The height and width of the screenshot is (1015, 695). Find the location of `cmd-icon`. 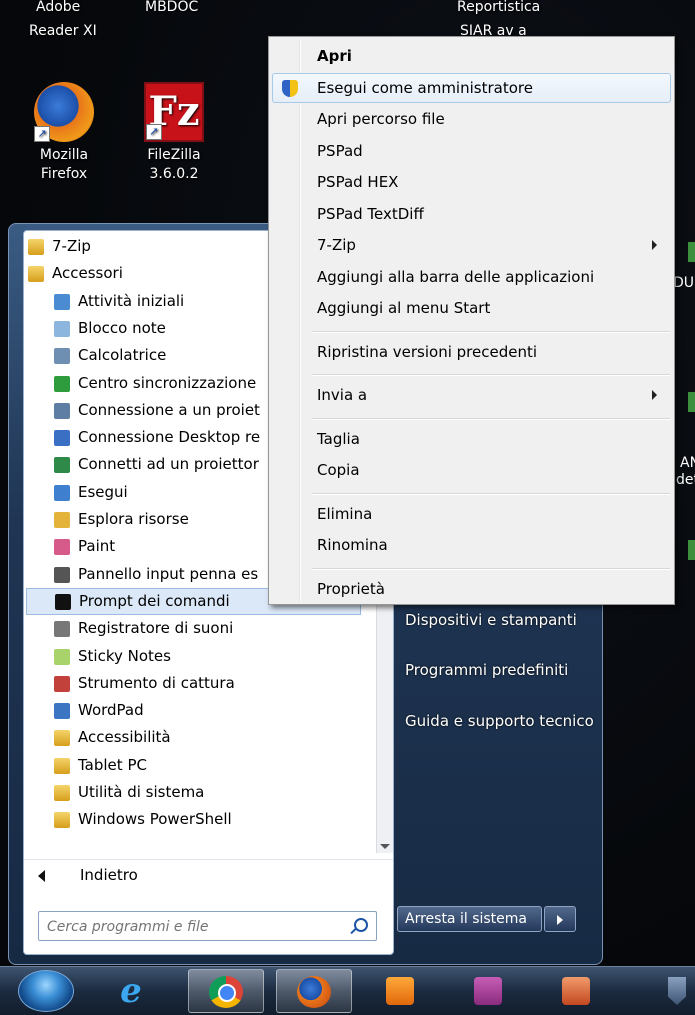

cmd-icon is located at coordinates (63, 601).